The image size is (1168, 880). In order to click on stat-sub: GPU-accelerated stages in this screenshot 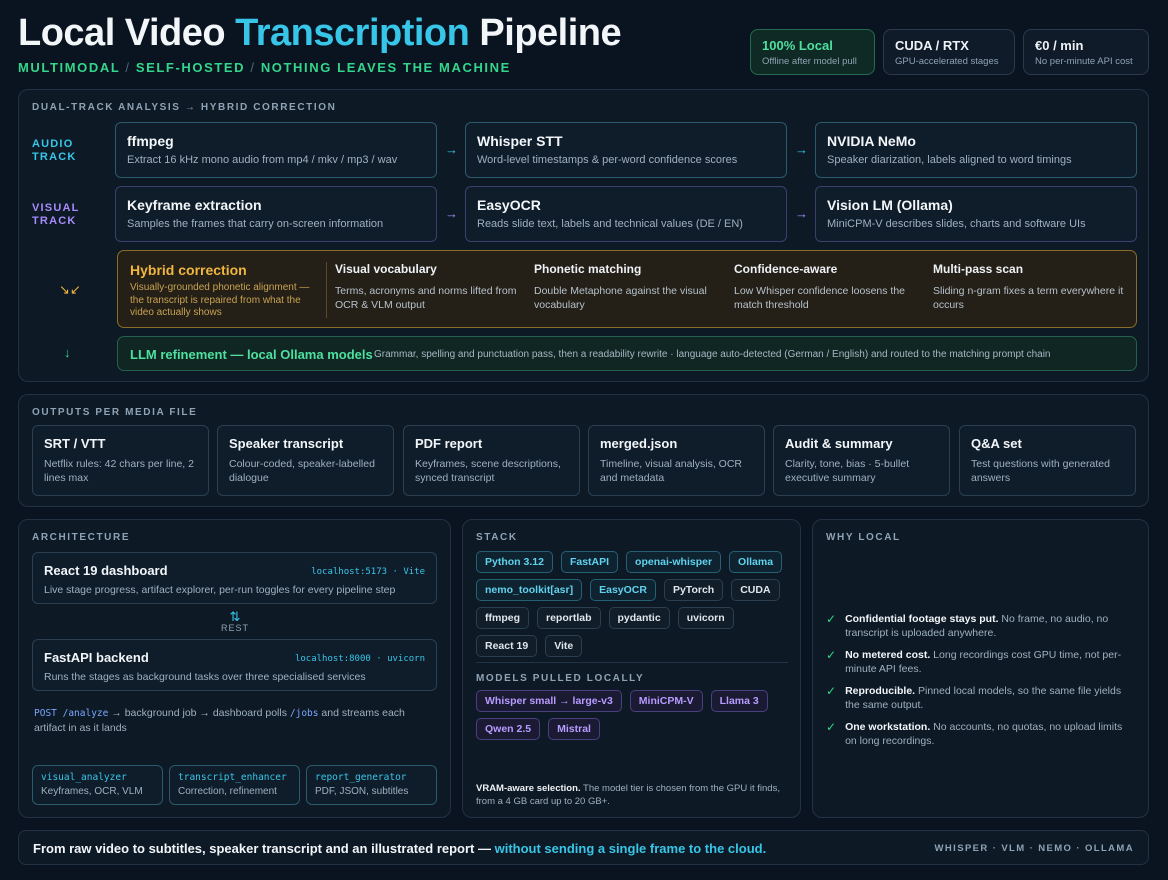, I will do `click(947, 61)`.